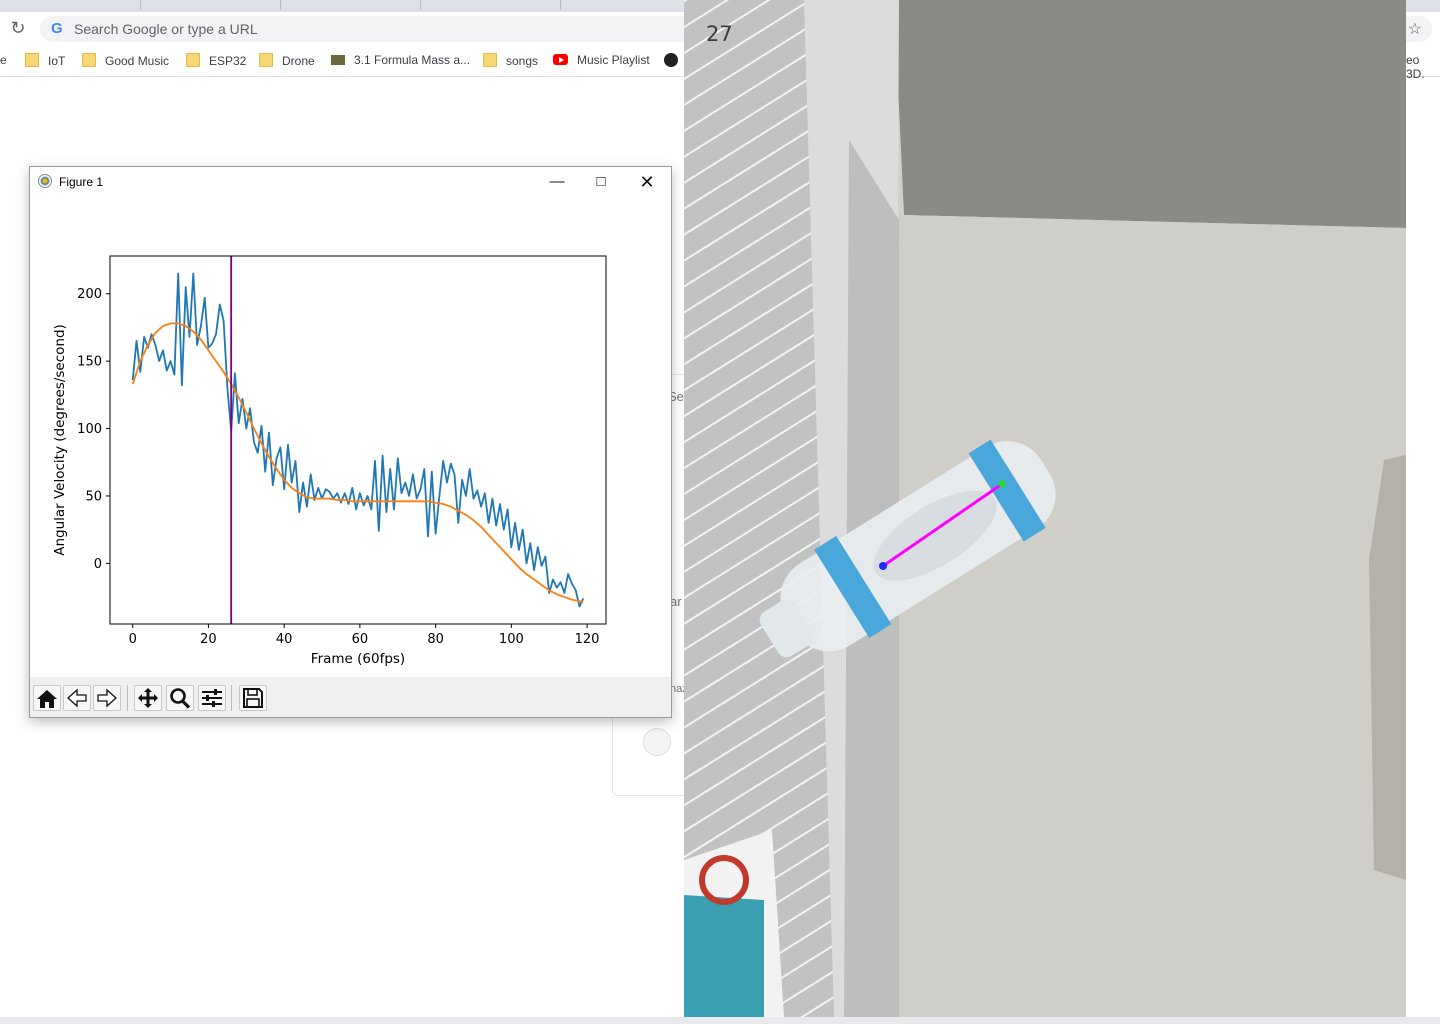 The width and height of the screenshot is (1440, 1024). I want to click on x-tick-label: 80, so click(435, 639).